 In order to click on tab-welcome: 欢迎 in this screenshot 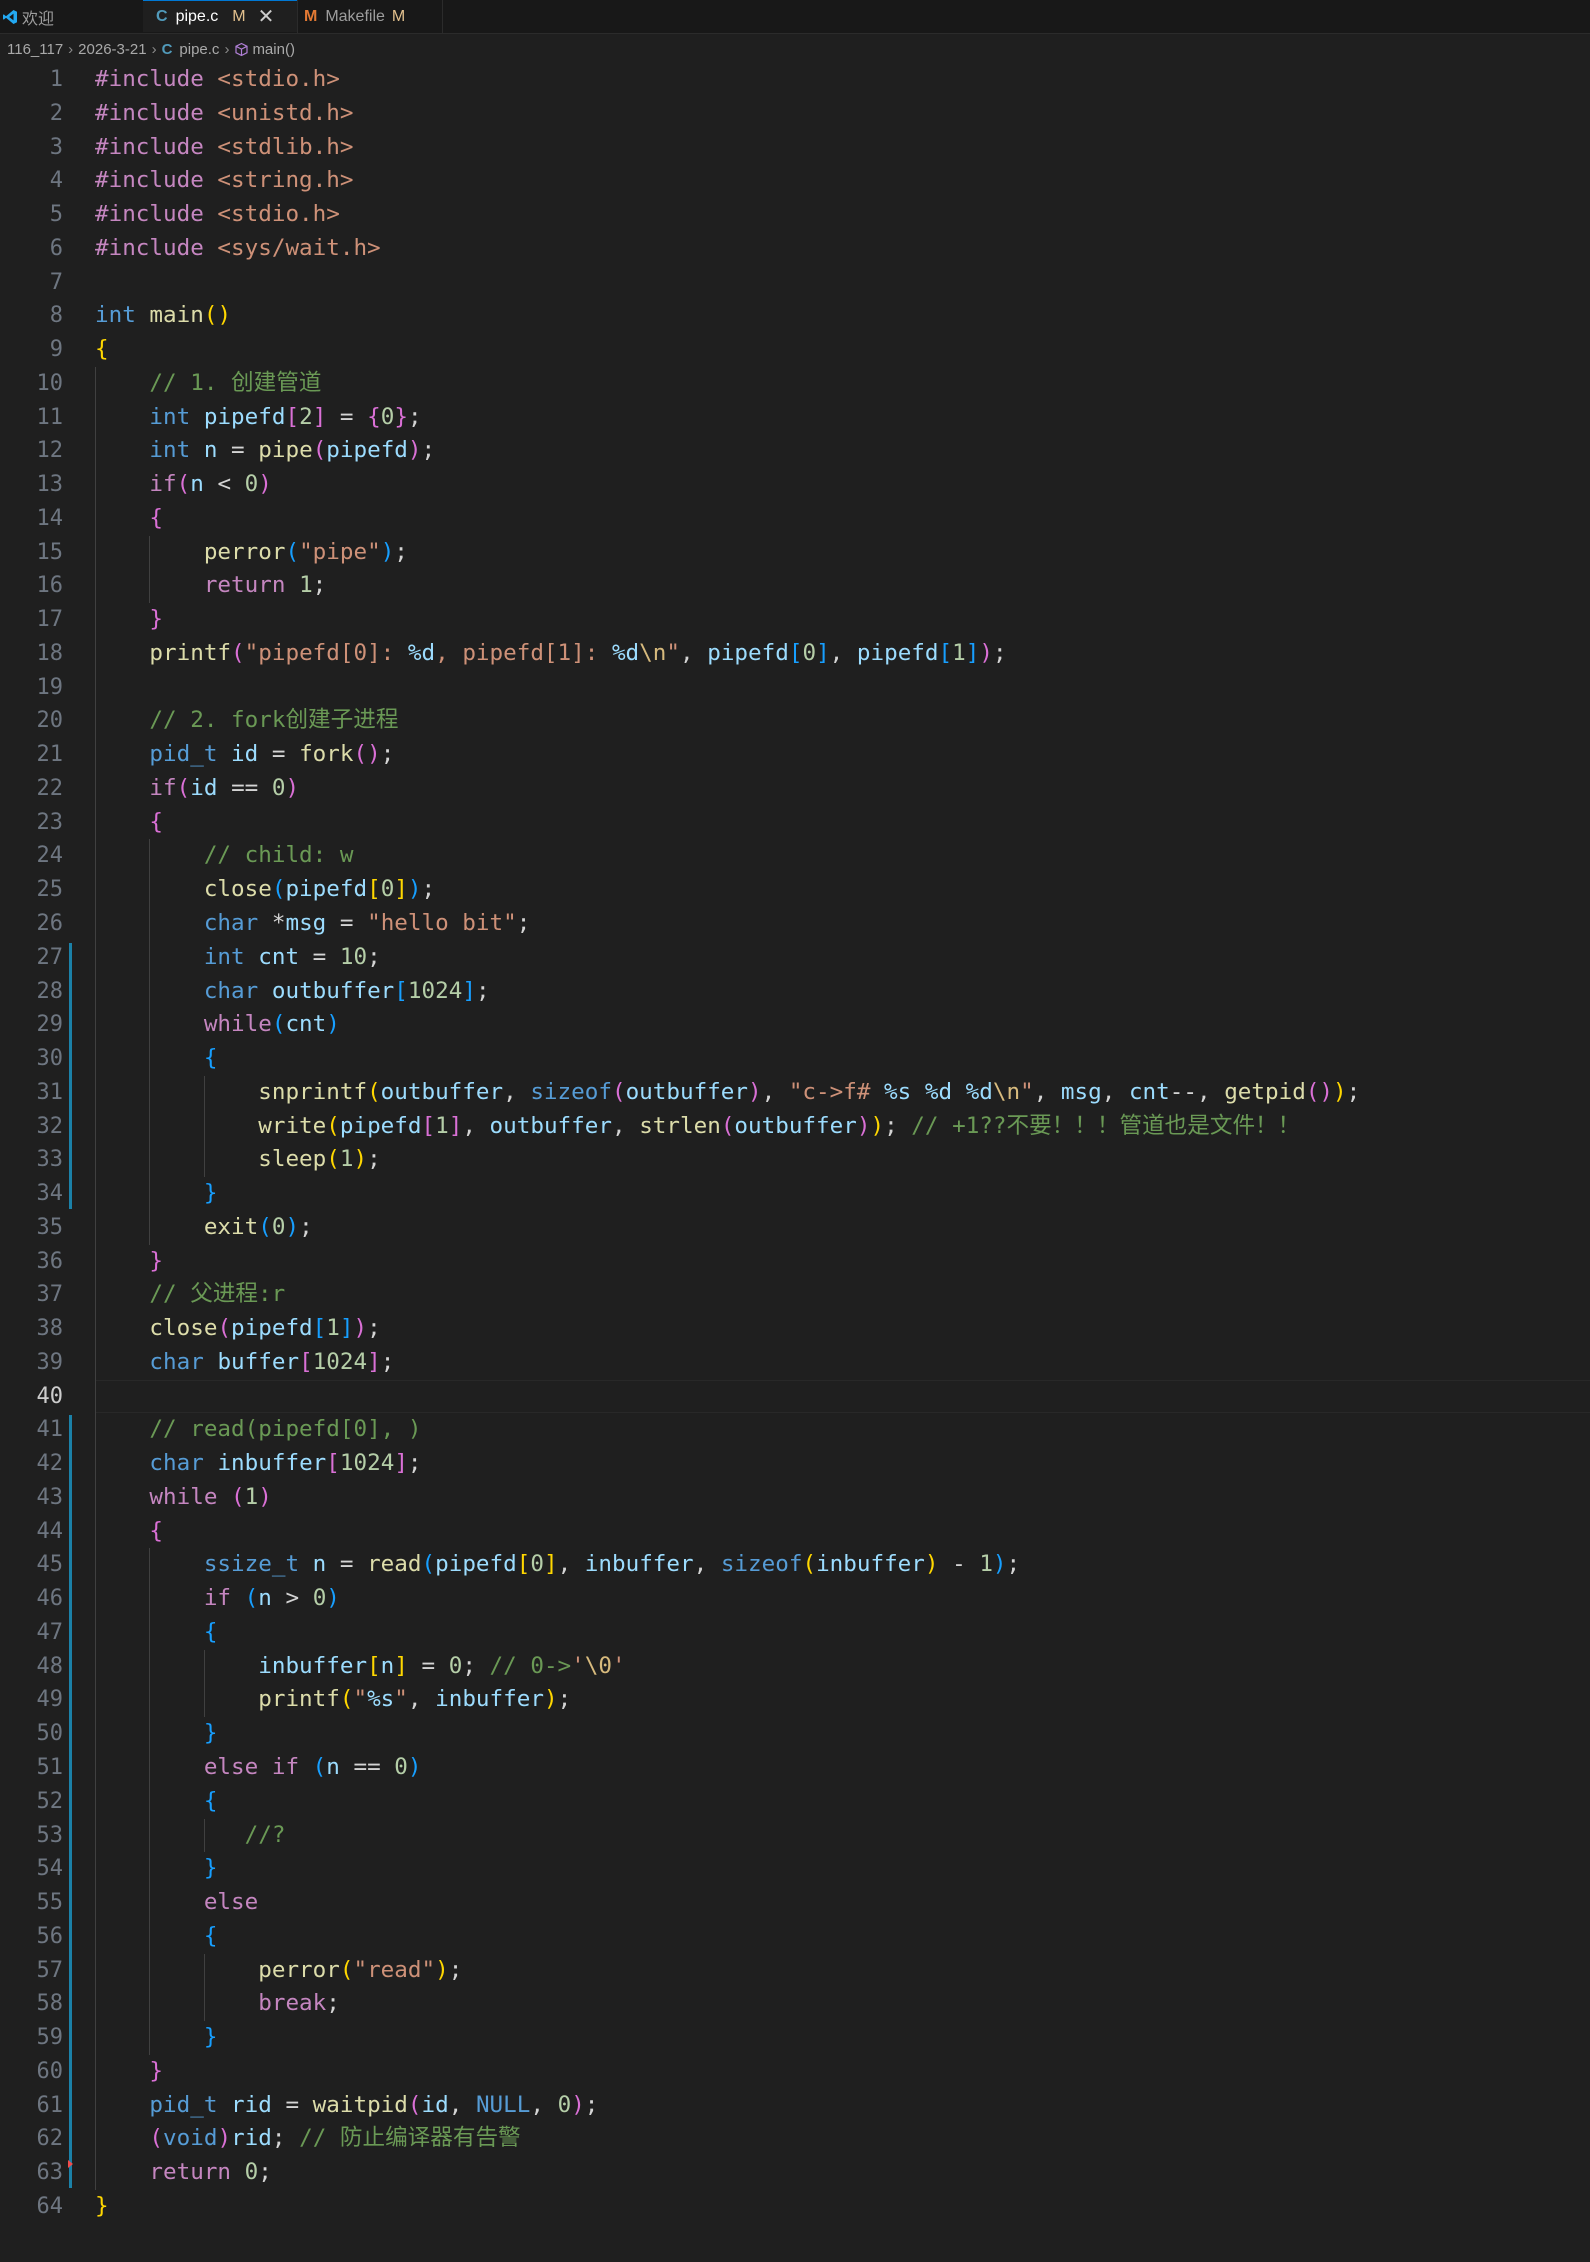, I will do `click(71, 16)`.